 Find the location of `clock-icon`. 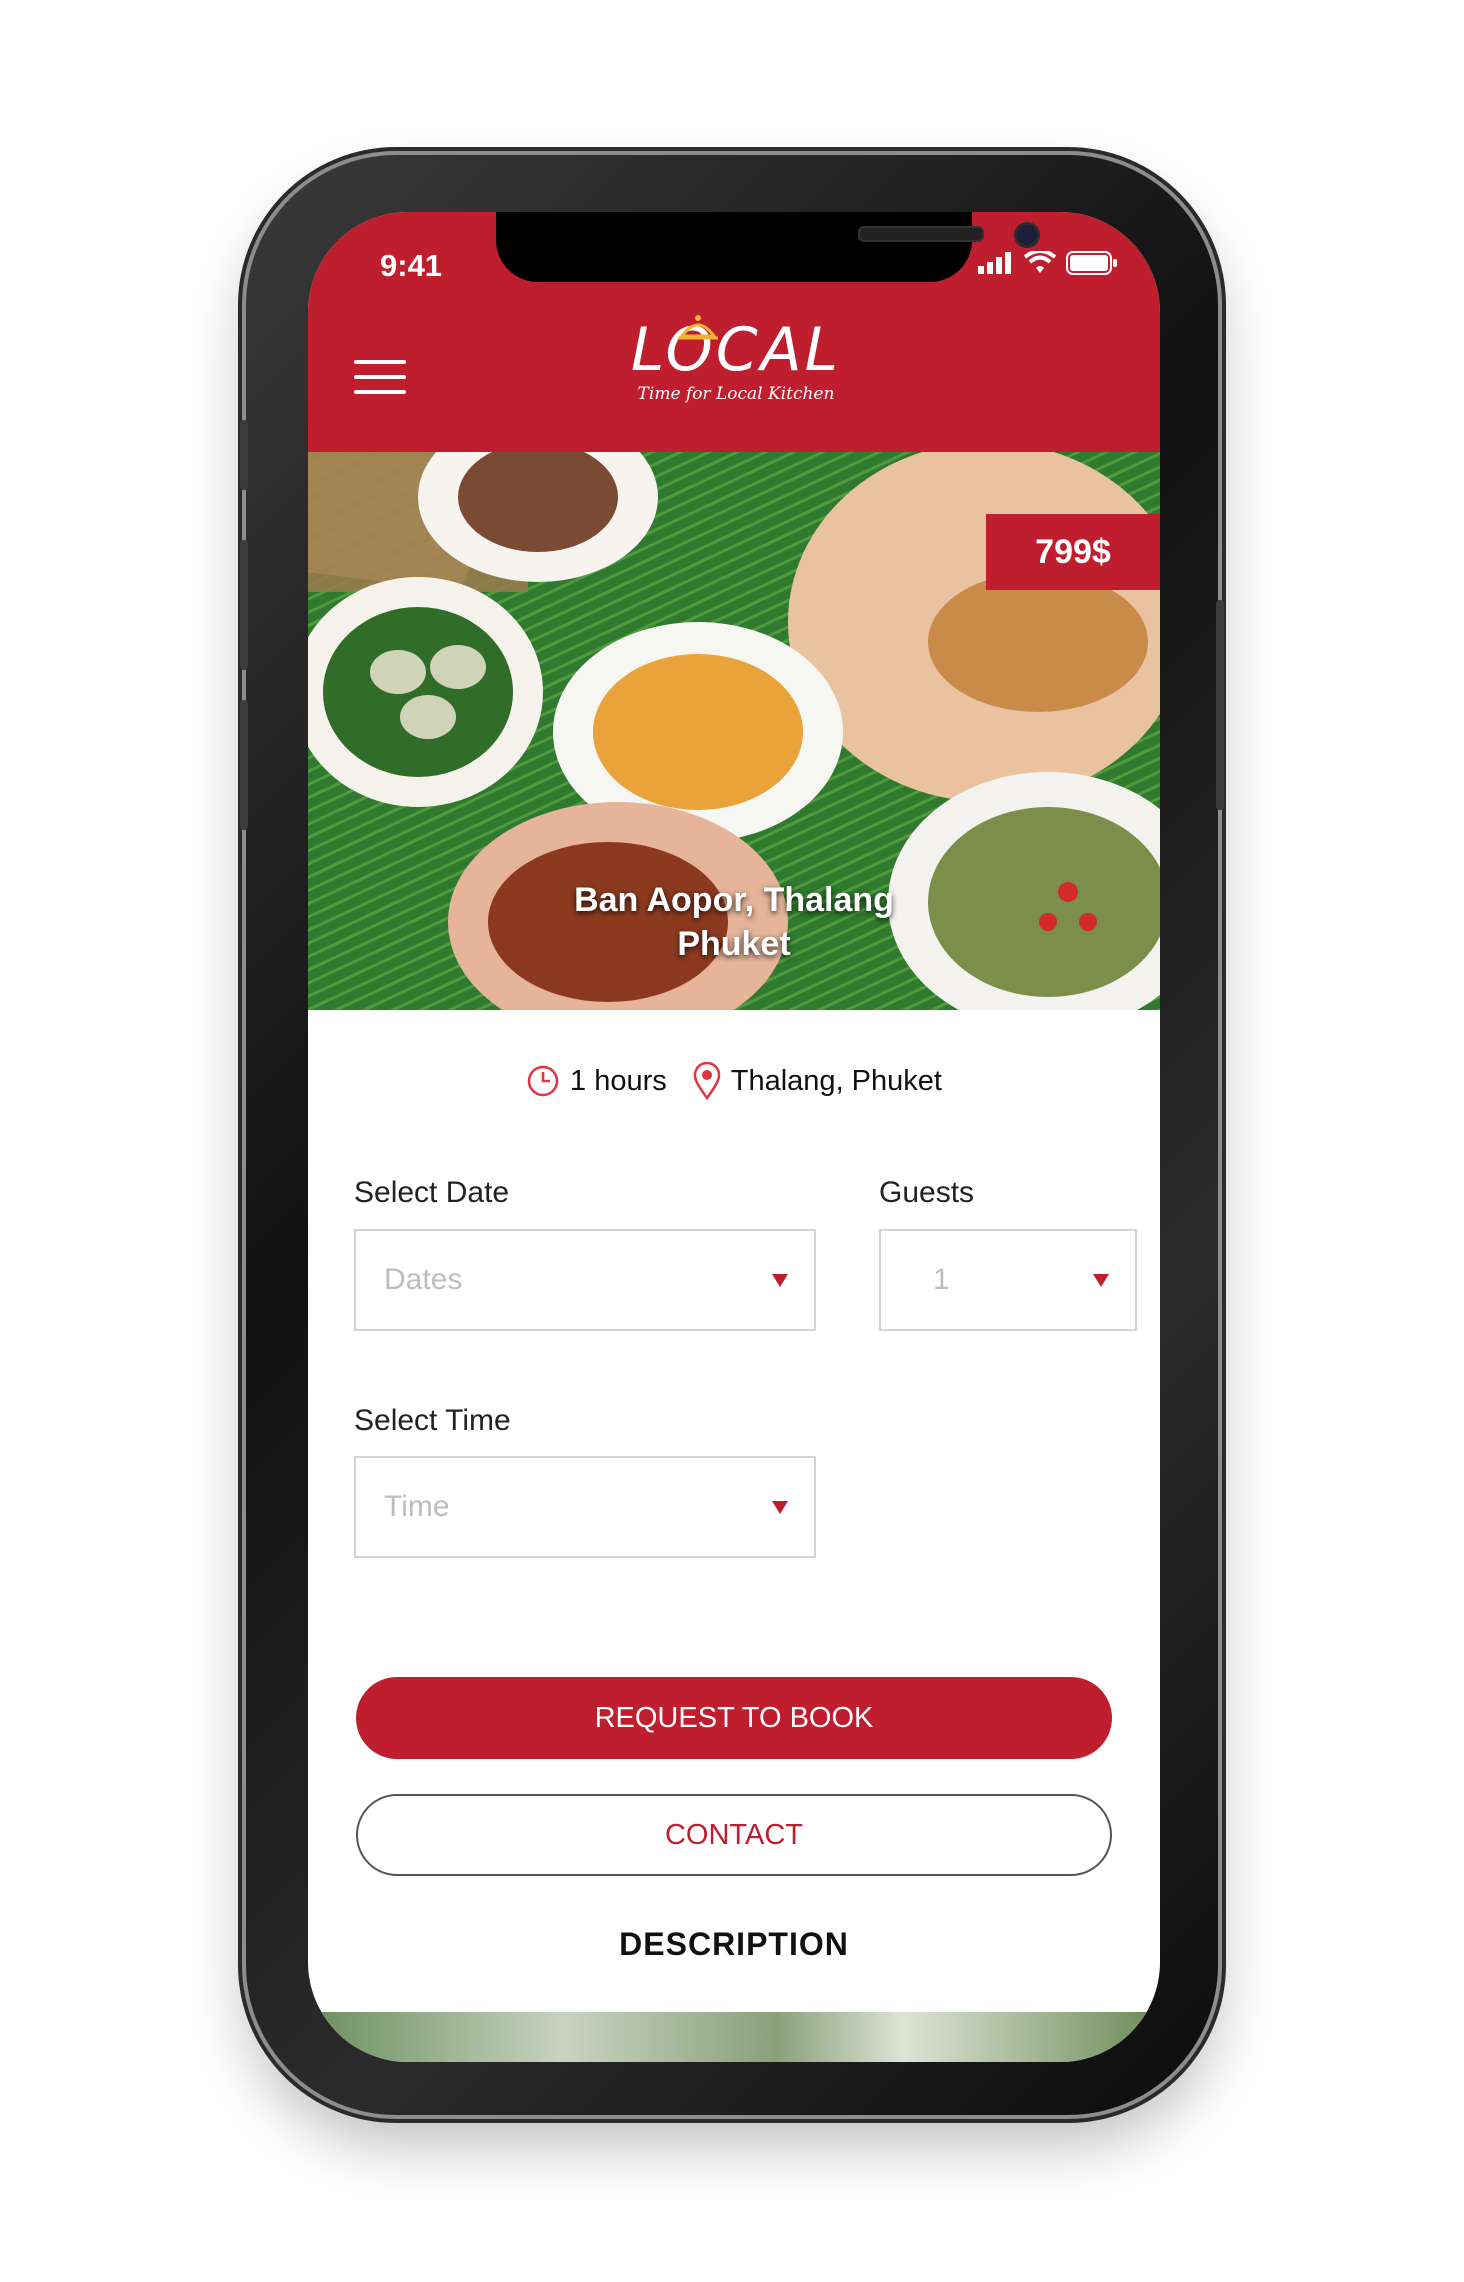

clock-icon is located at coordinates (543, 1081).